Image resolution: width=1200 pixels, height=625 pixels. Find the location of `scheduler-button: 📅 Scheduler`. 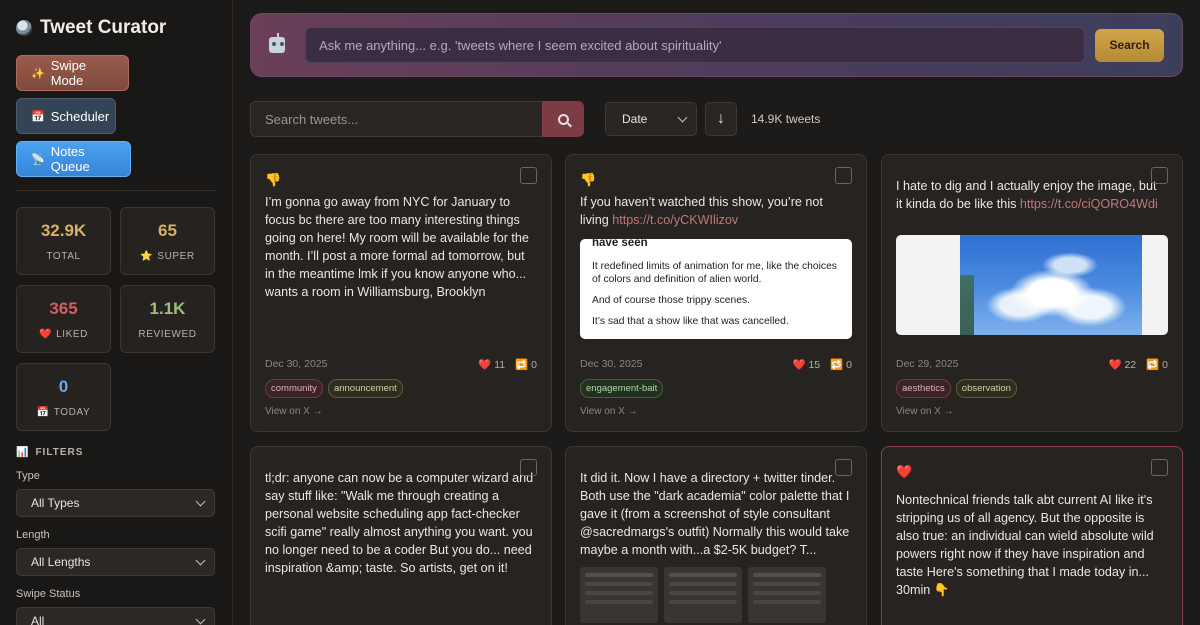

scheduler-button: 📅 Scheduler is located at coordinates (66, 116).